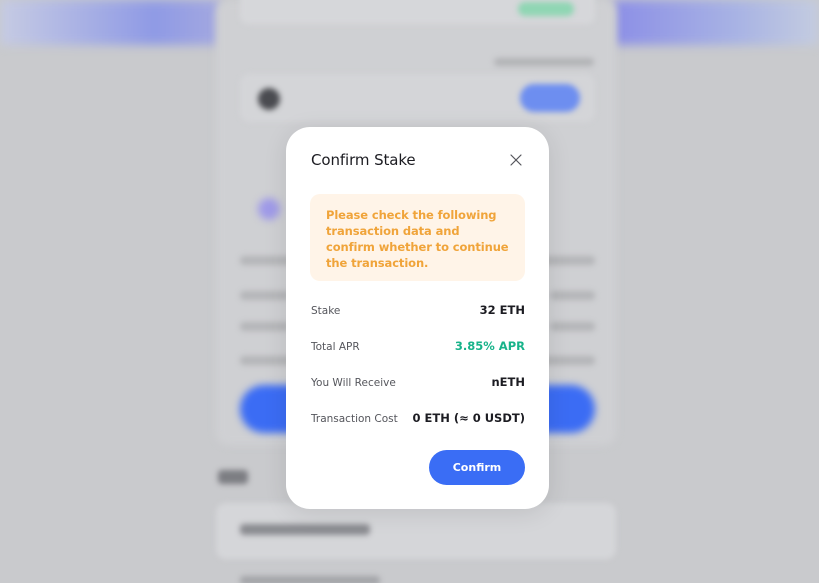  Describe the element at coordinates (305, 529) in the screenshot. I see `background-faq-text` at that location.